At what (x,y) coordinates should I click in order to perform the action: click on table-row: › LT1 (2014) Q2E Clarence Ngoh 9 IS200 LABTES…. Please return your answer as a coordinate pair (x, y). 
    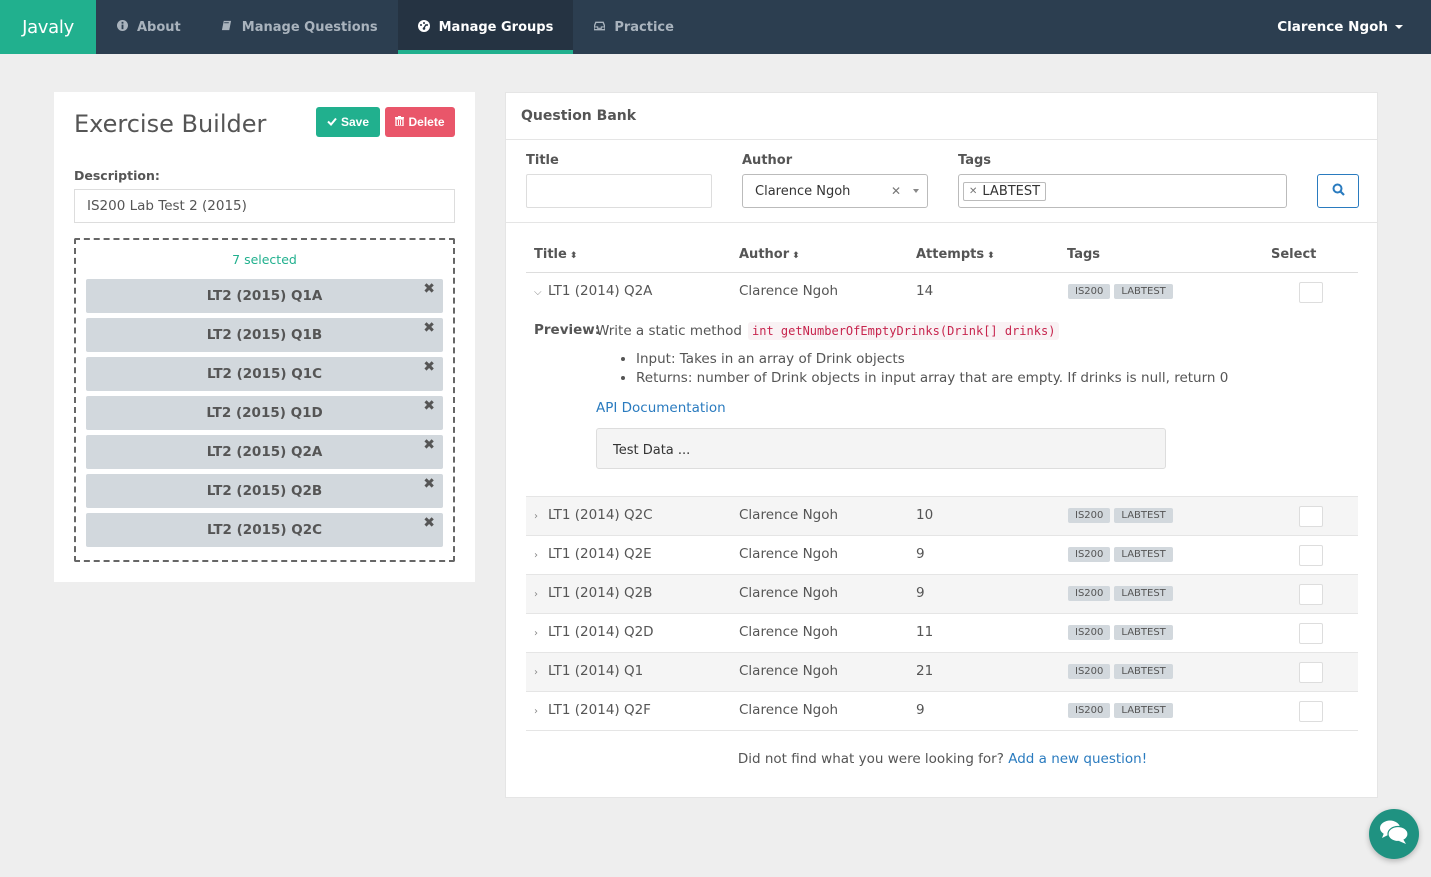
    Looking at the image, I should click on (942, 555).